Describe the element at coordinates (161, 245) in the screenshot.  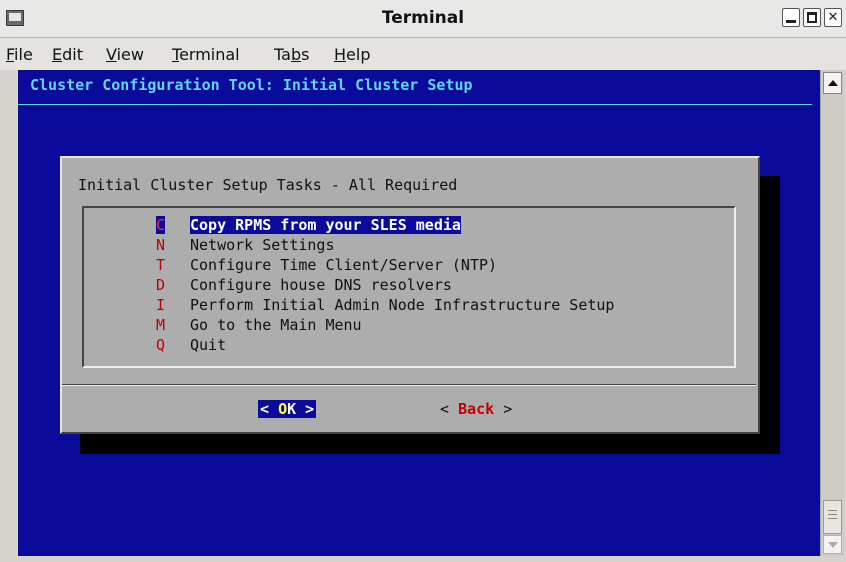
I see `hotkey-n: N` at that location.